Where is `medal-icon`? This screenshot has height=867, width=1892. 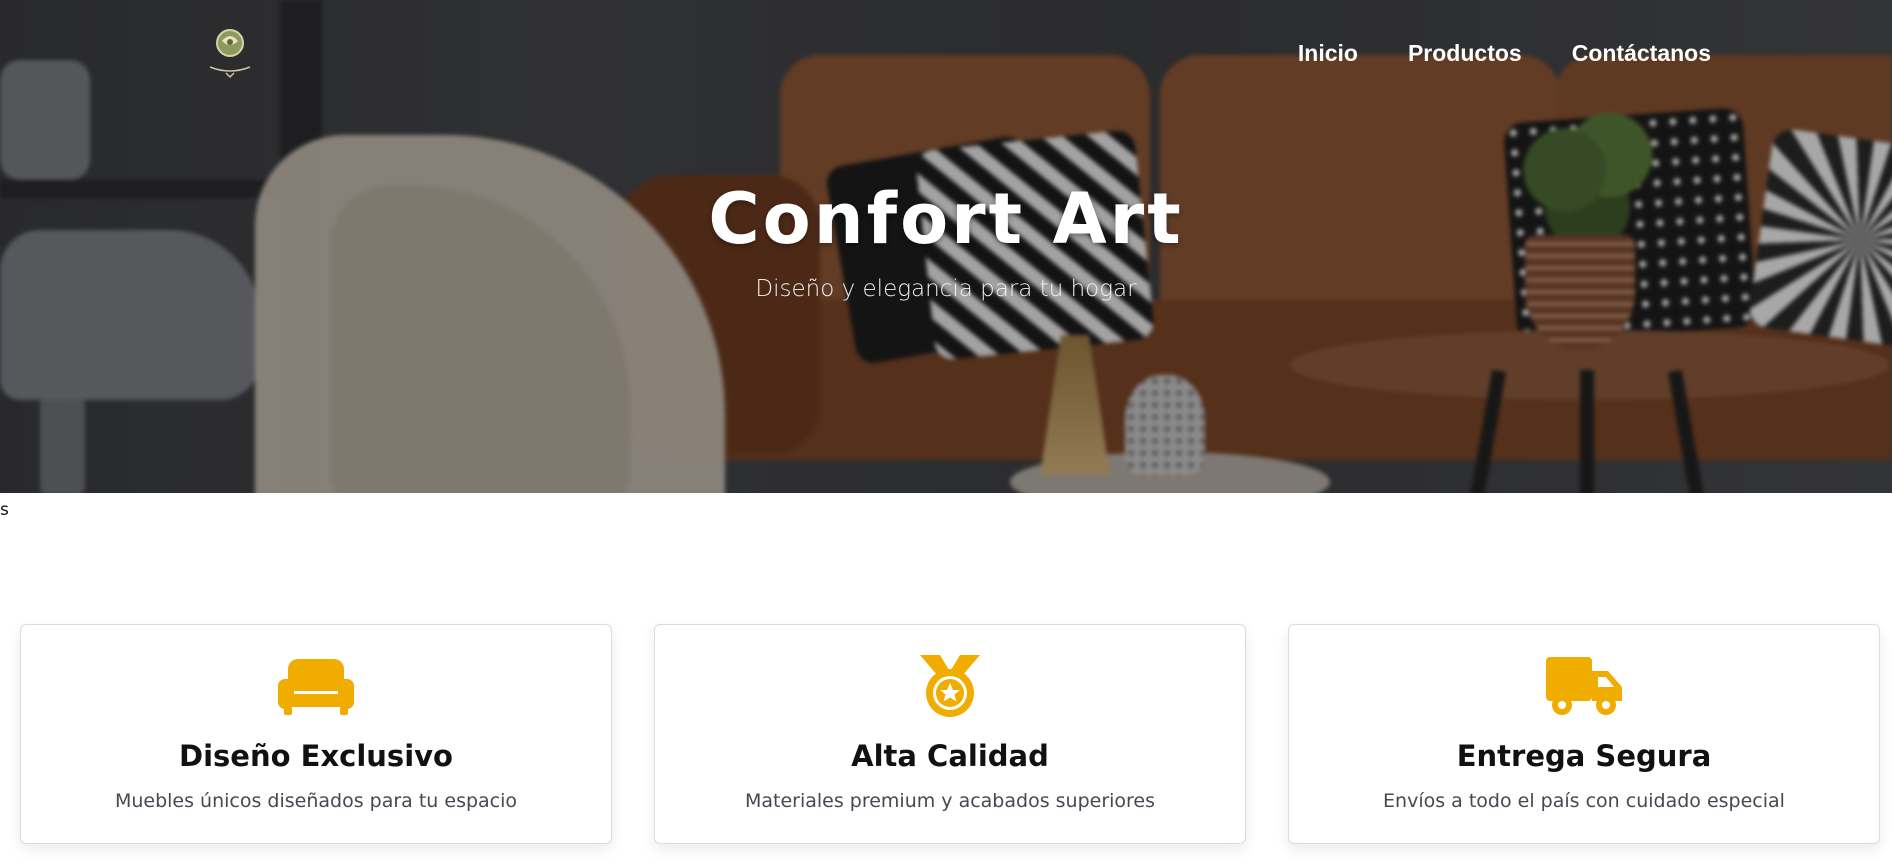
medal-icon is located at coordinates (950, 686).